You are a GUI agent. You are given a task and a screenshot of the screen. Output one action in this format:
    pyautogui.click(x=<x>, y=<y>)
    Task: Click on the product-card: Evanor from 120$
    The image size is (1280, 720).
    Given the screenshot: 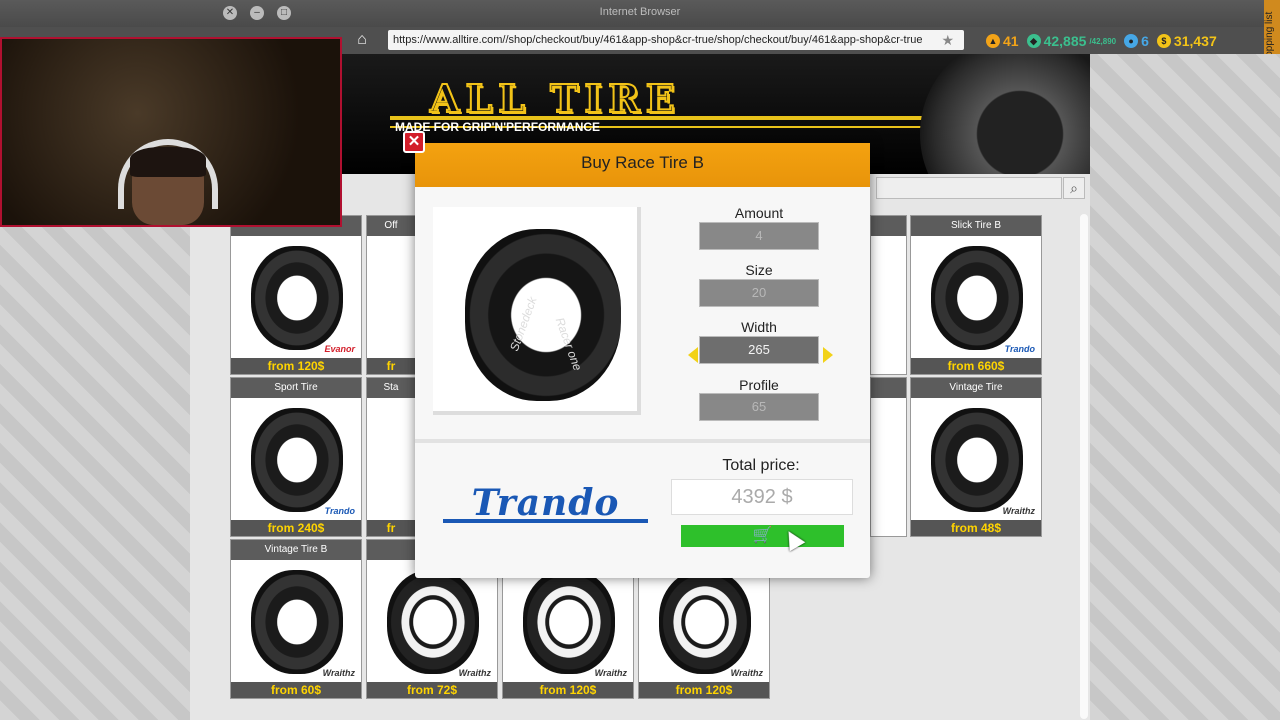 What is the action you would take?
    pyautogui.click(x=296, y=295)
    